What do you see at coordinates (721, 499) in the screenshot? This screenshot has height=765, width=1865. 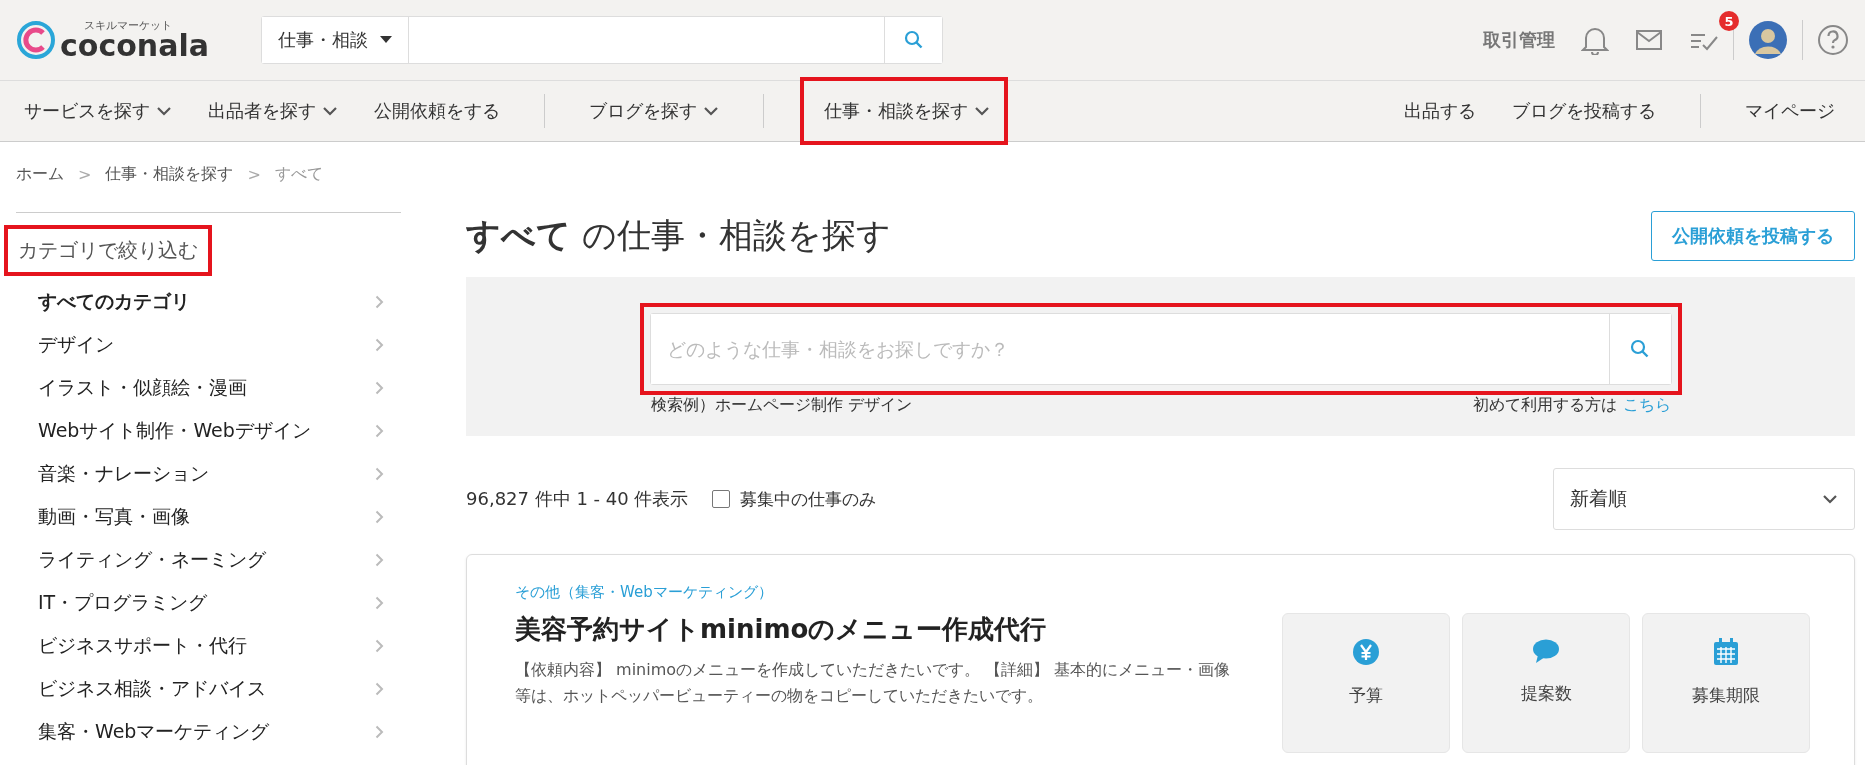 I see `checkbox` at bounding box center [721, 499].